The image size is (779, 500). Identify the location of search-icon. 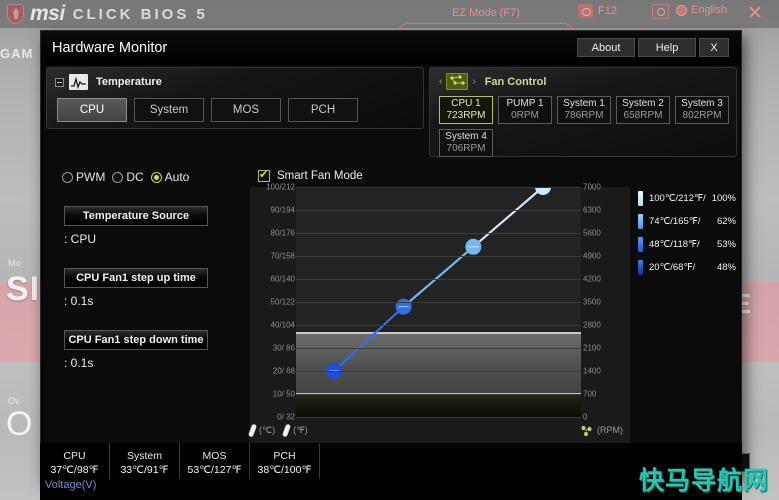
(660, 11).